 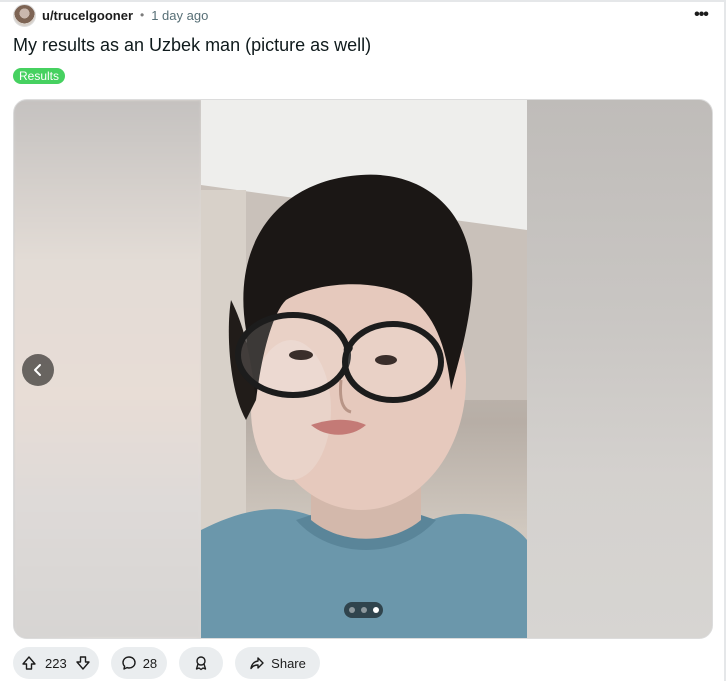 I want to click on comment-count: 28, so click(x=150, y=663).